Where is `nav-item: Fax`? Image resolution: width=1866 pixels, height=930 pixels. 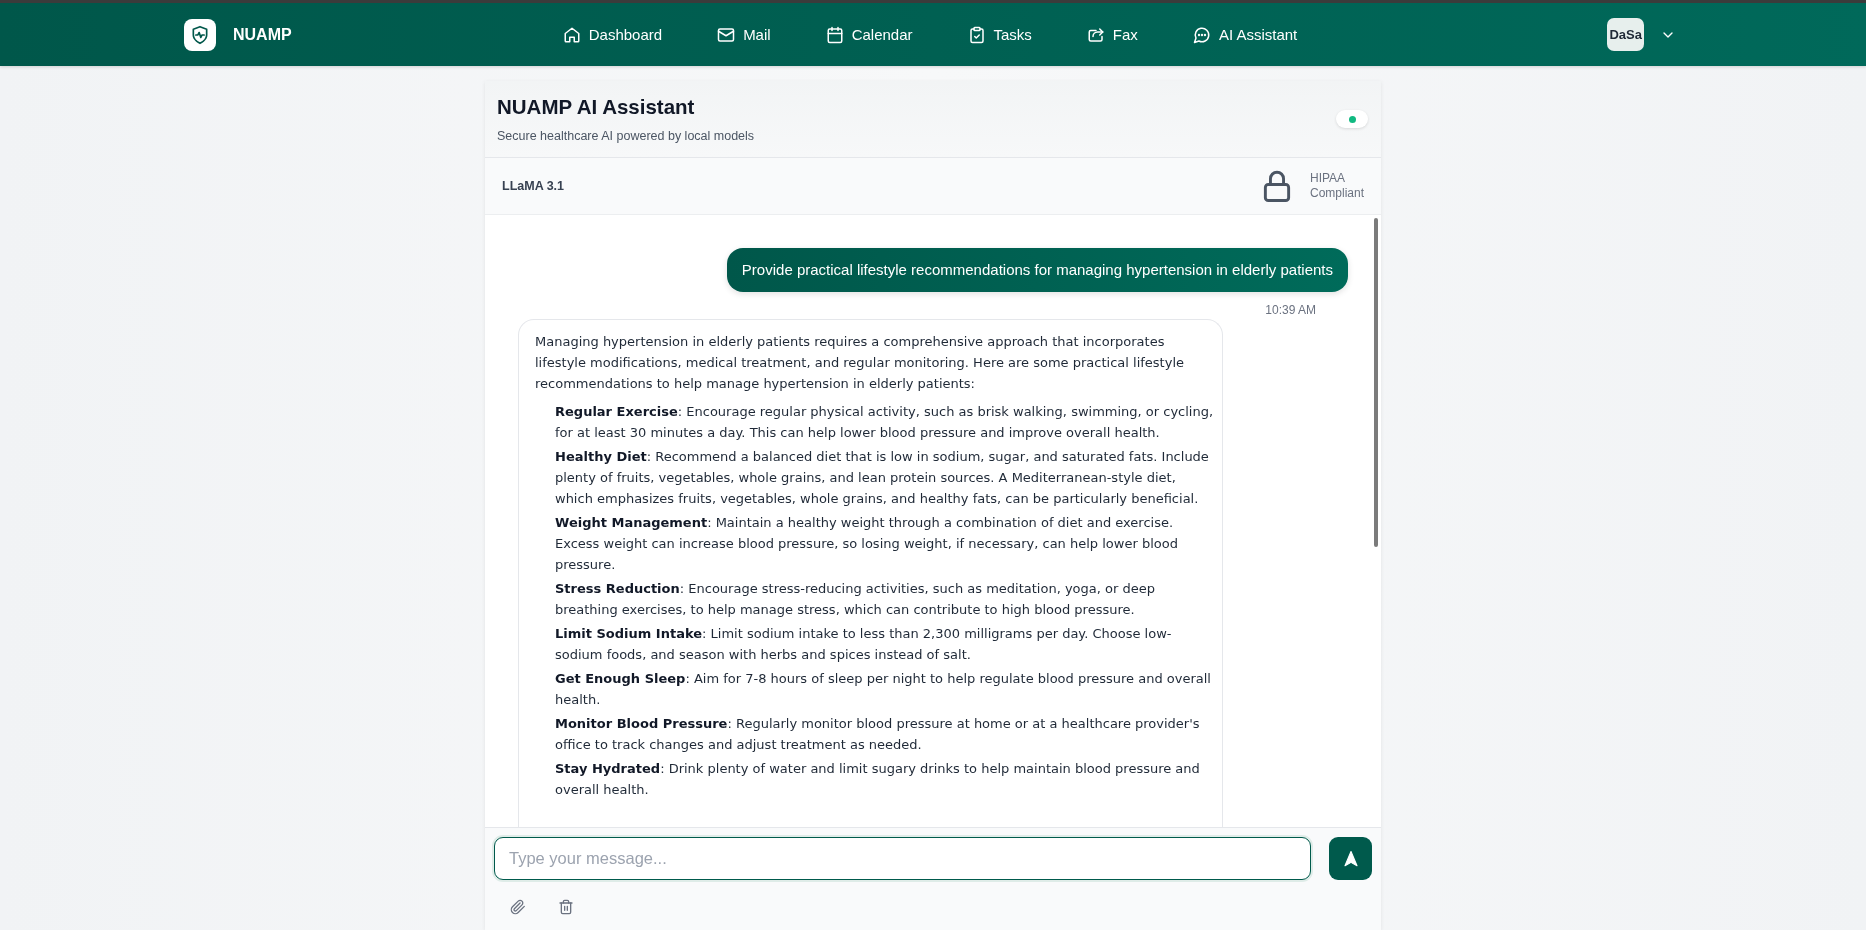
nav-item: Fax is located at coordinates (1112, 34).